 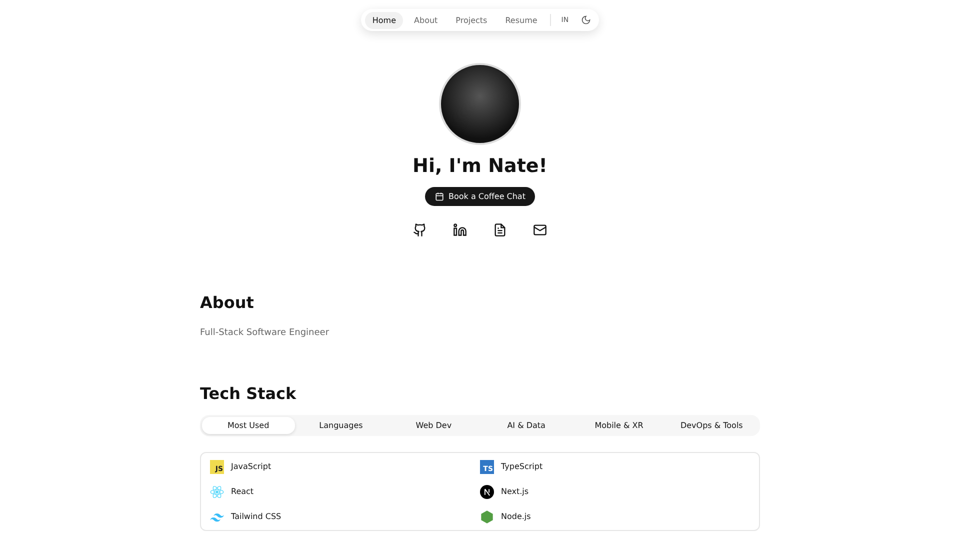 What do you see at coordinates (248, 425) in the screenshot?
I see `category-tab: Most Used` at bounding box center [248, 425].